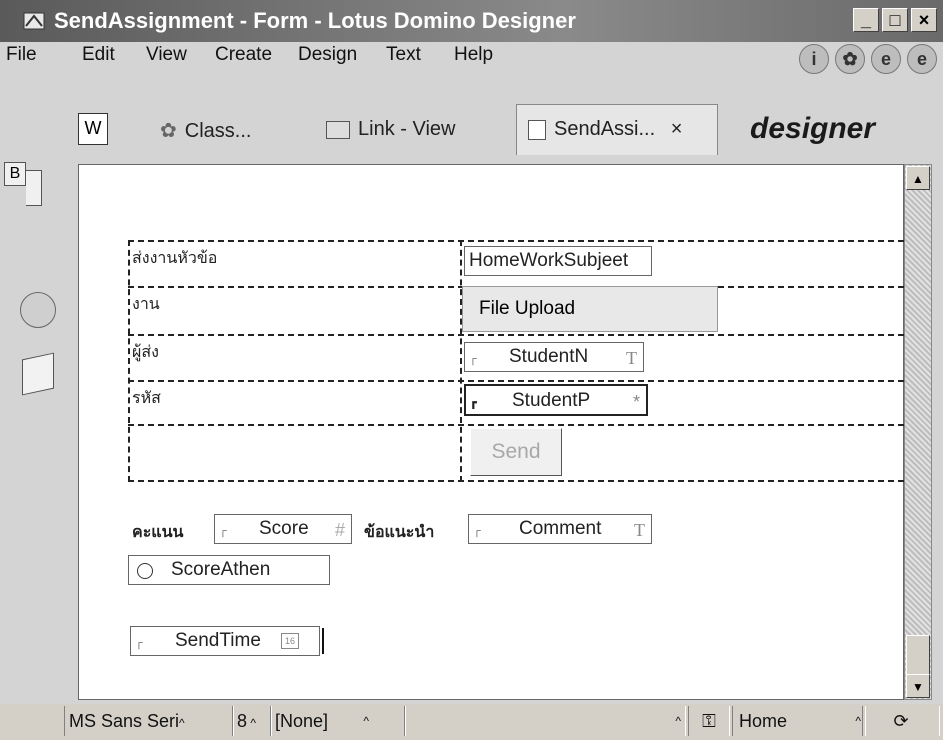 The image size is (943, 740). I want to click on workspace-tab: W, so click(93, 129).